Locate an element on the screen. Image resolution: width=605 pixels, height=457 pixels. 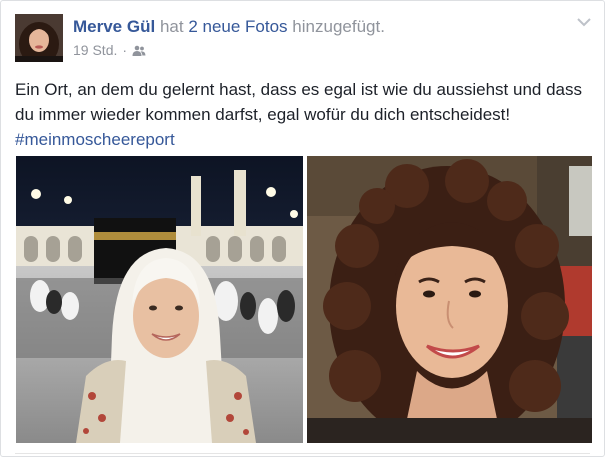
post-timestamp: 19 Std. is located at coordinates (95, 50).